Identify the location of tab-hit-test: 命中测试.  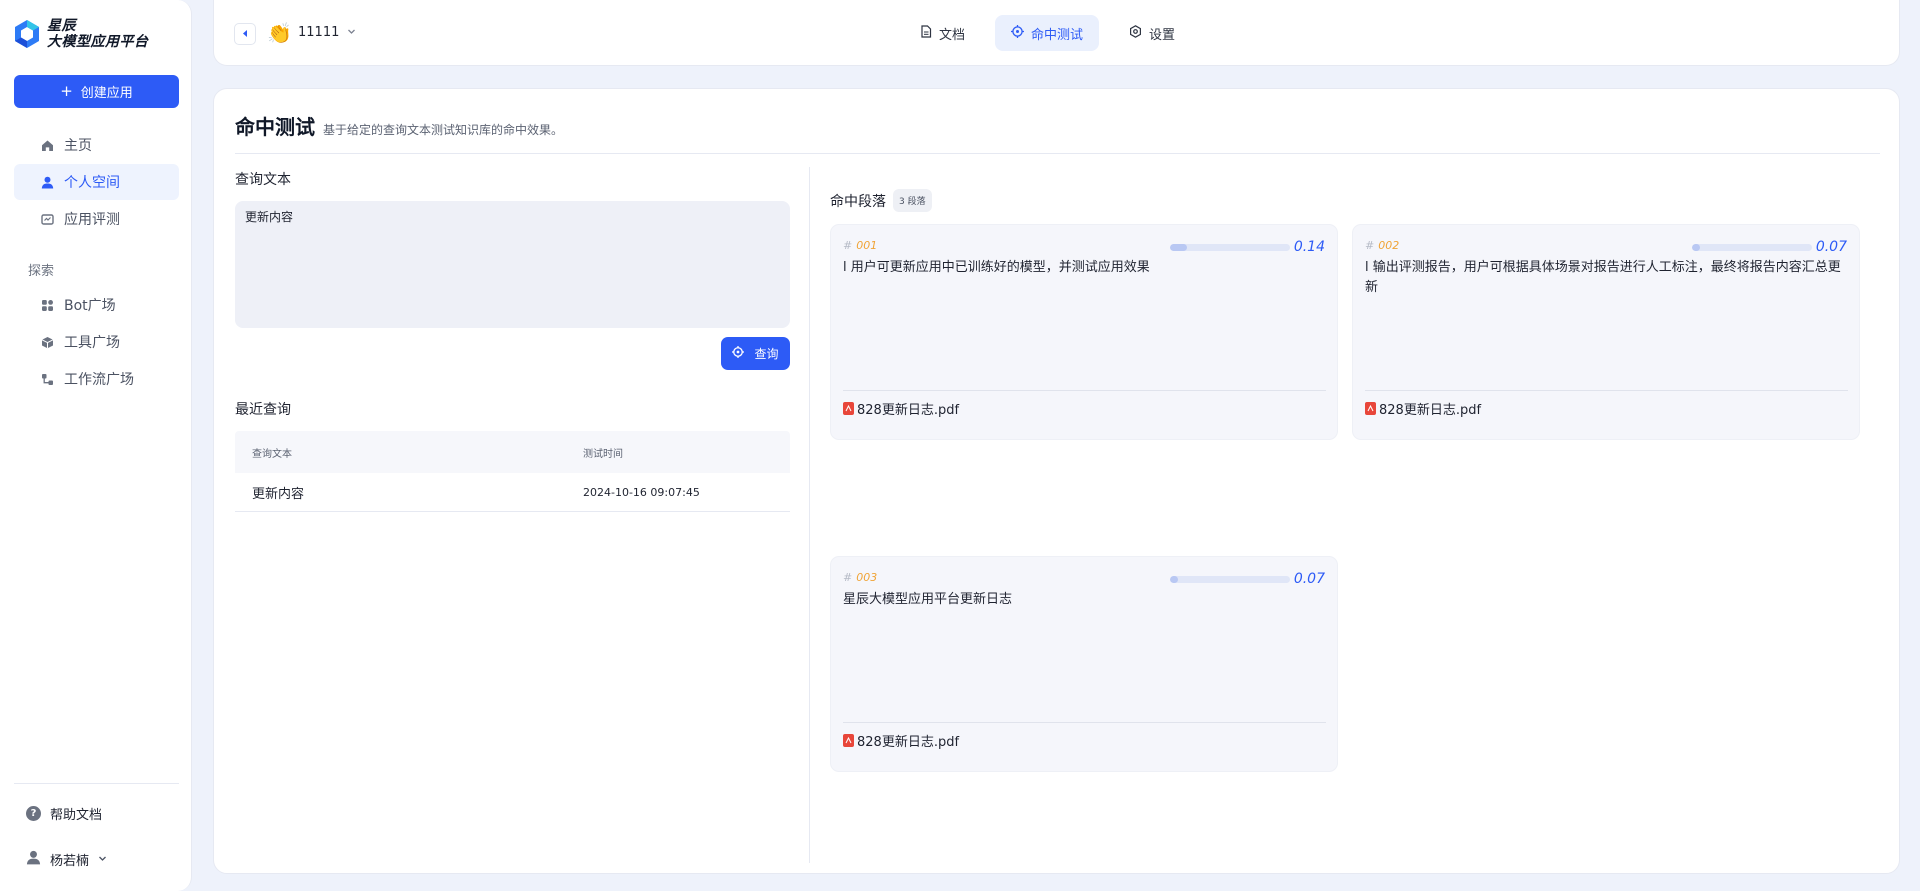
(1047, 33).